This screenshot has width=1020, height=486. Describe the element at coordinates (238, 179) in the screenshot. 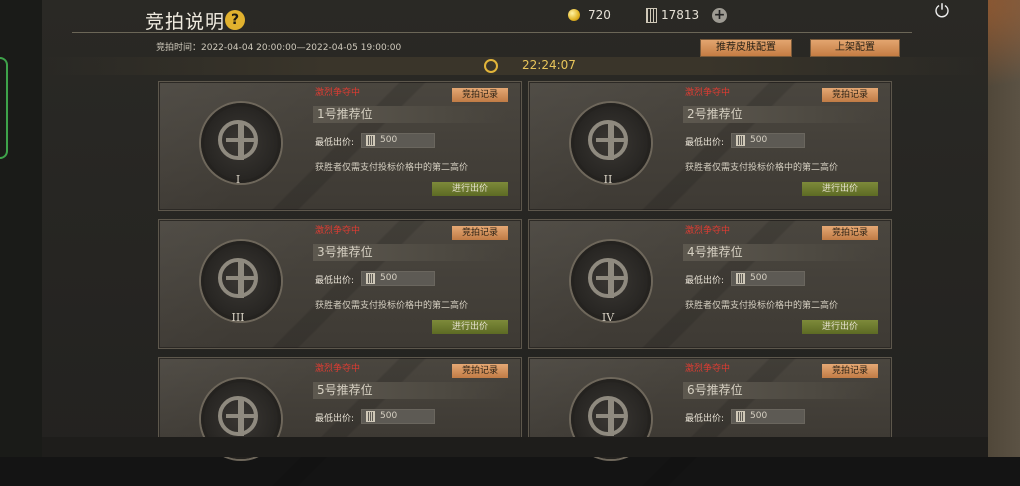

I see `slot-roman-numeral: I` at that location.